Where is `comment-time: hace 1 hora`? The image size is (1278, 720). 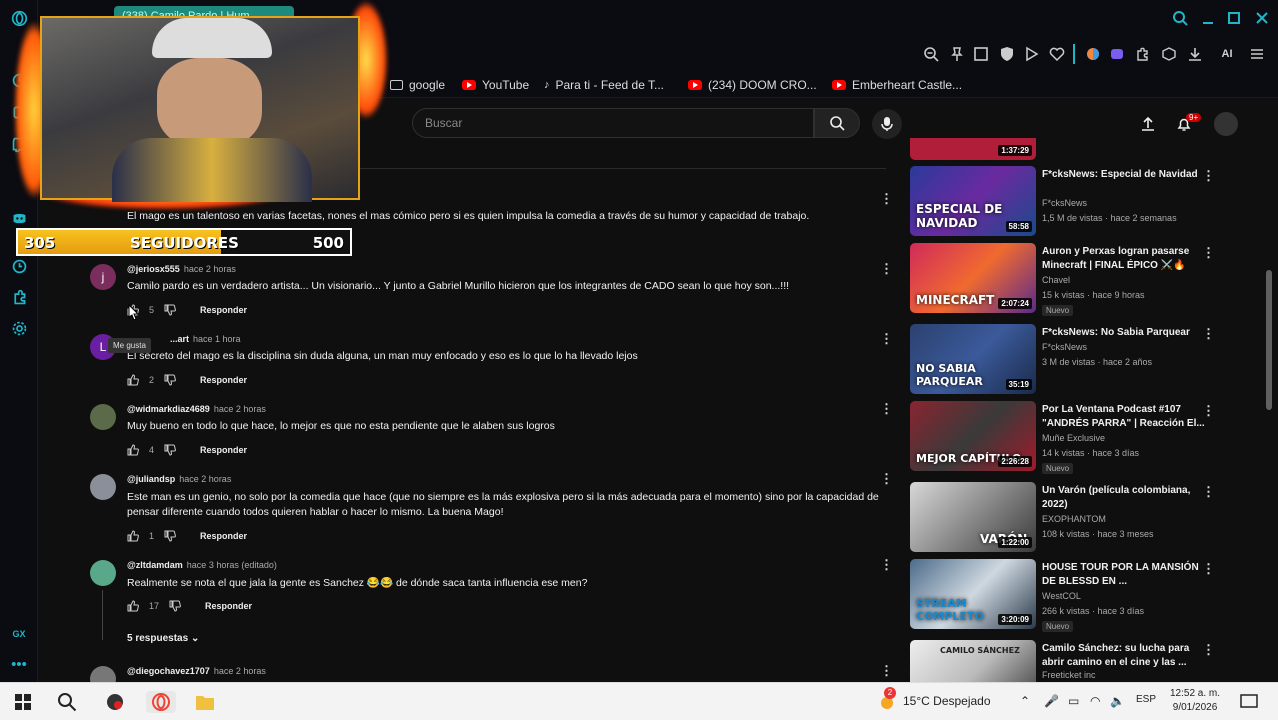 comment-time: hace 1 hora is located at coordinates (217, 339).